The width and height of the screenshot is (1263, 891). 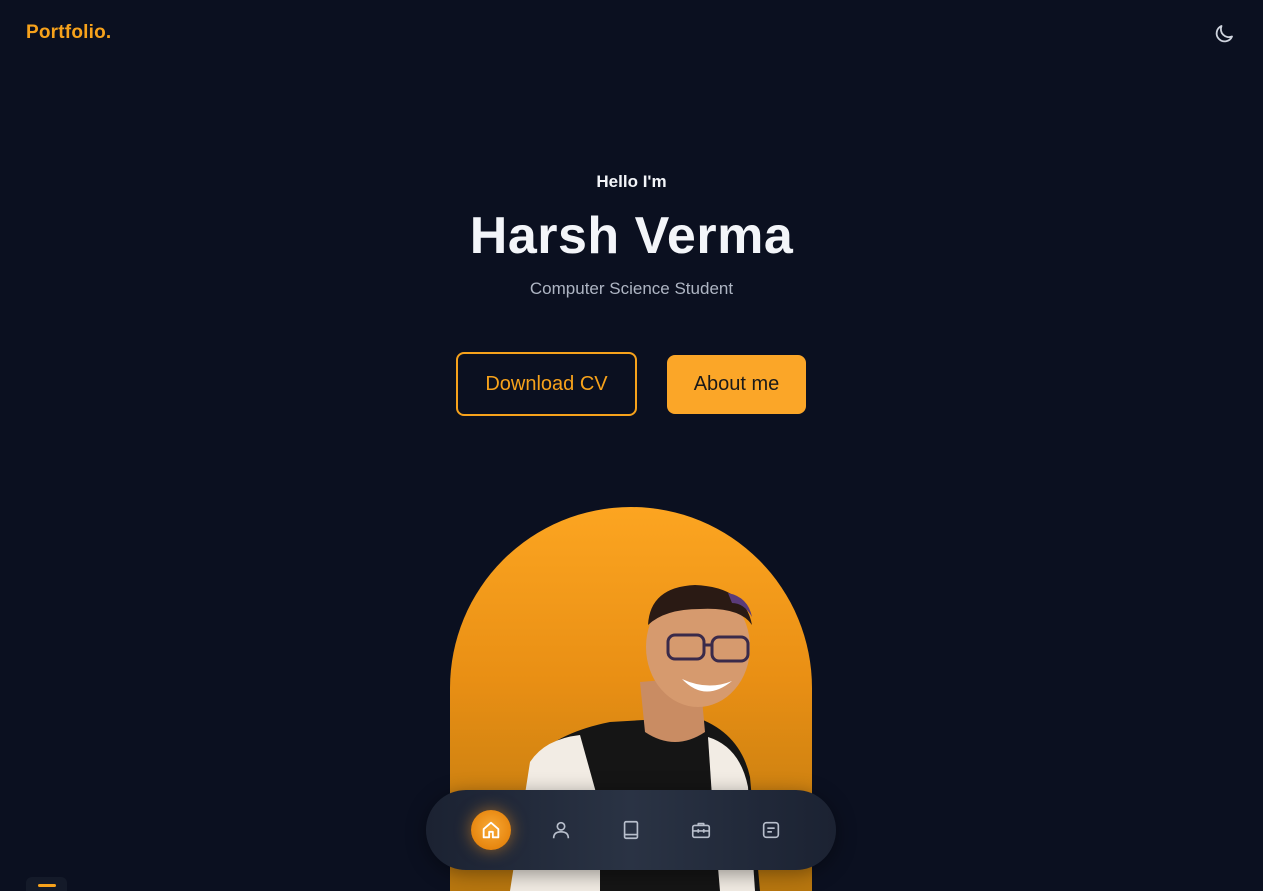 I want to click on nav-contact, so click(x=771, y=830).